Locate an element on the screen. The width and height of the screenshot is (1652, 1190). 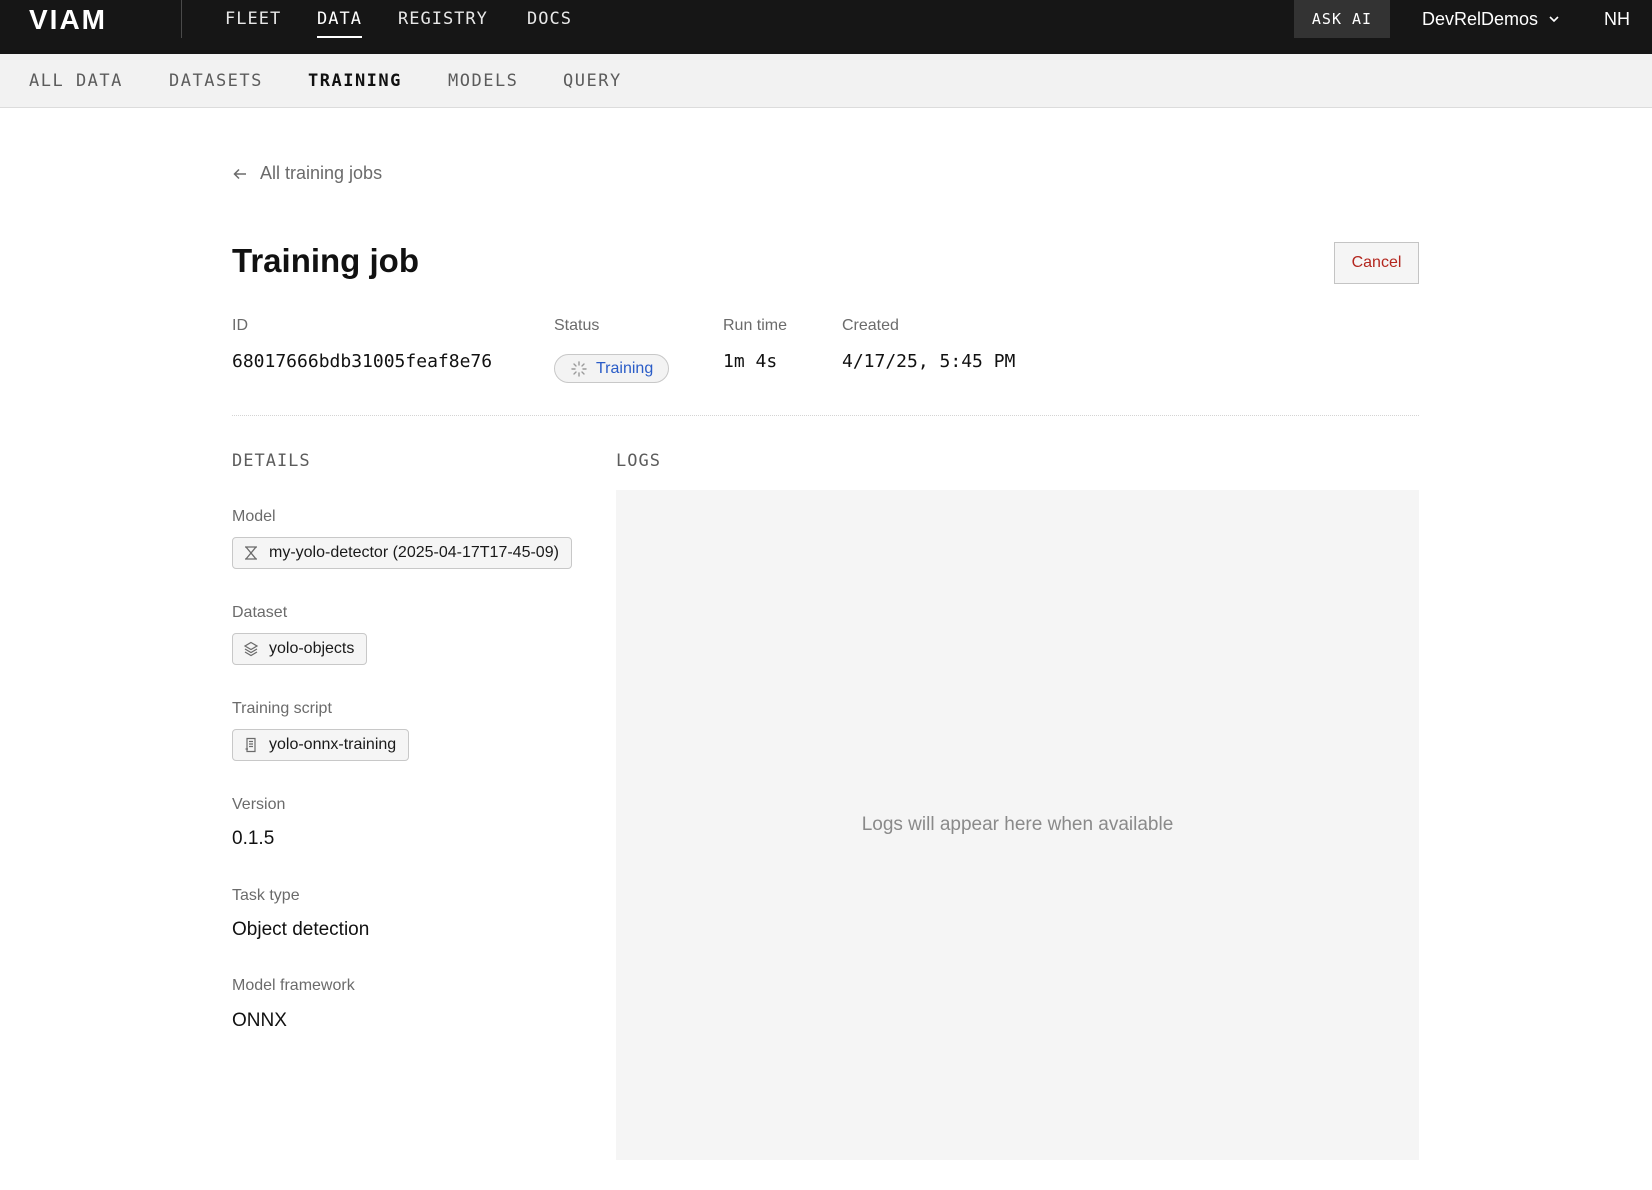
subtab-models: MODELS is located at coordinates (483, 81).